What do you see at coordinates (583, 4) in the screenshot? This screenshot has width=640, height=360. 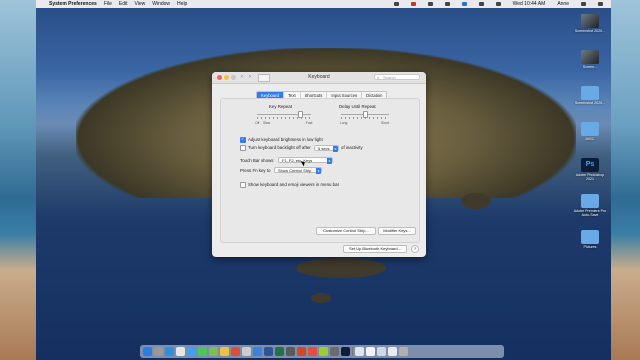 I see `search-icon` at bounding box center [583, 4].